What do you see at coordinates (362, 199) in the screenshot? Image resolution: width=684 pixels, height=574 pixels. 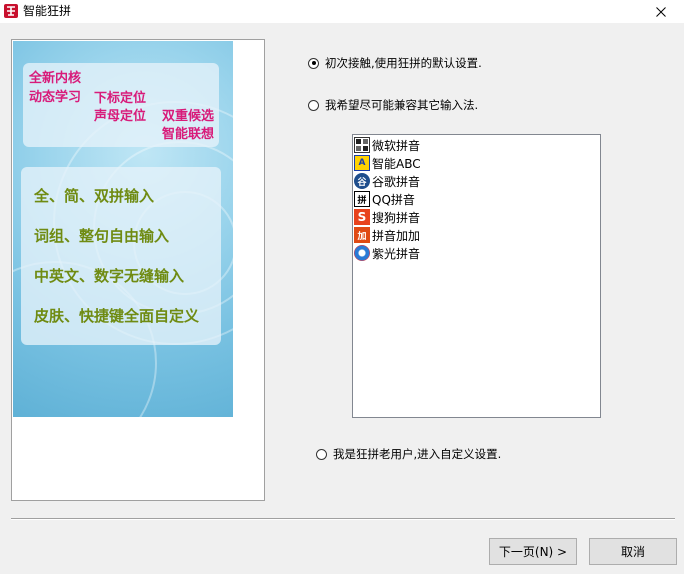 I see `qq-pinyin-icon: 拼` at bounding box center [362, 199].